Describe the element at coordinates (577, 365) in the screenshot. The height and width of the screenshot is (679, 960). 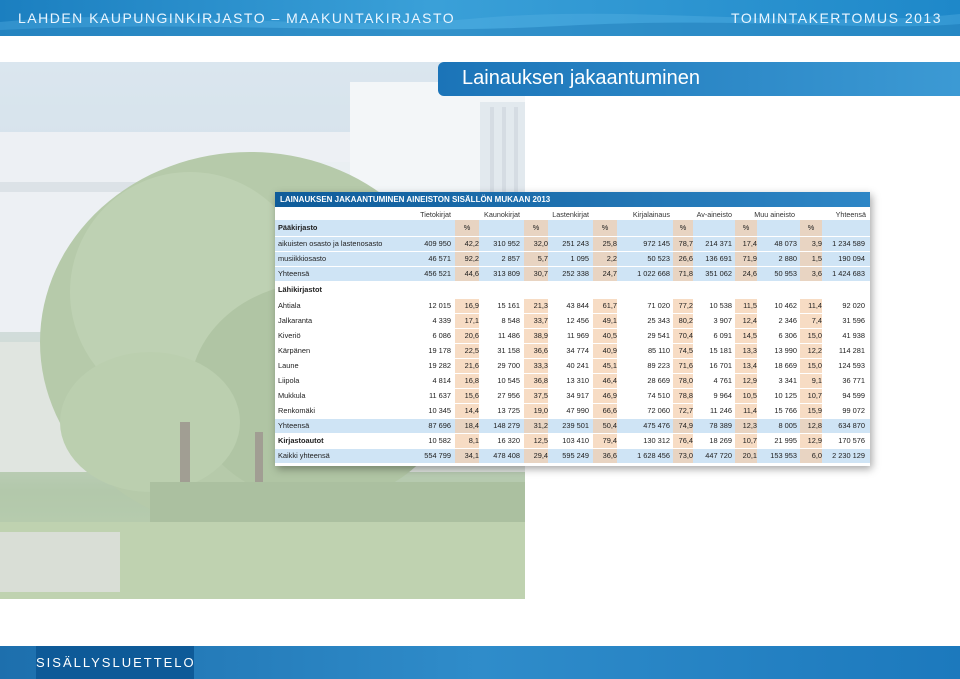
I see `value-cell: 40 241` at that location.